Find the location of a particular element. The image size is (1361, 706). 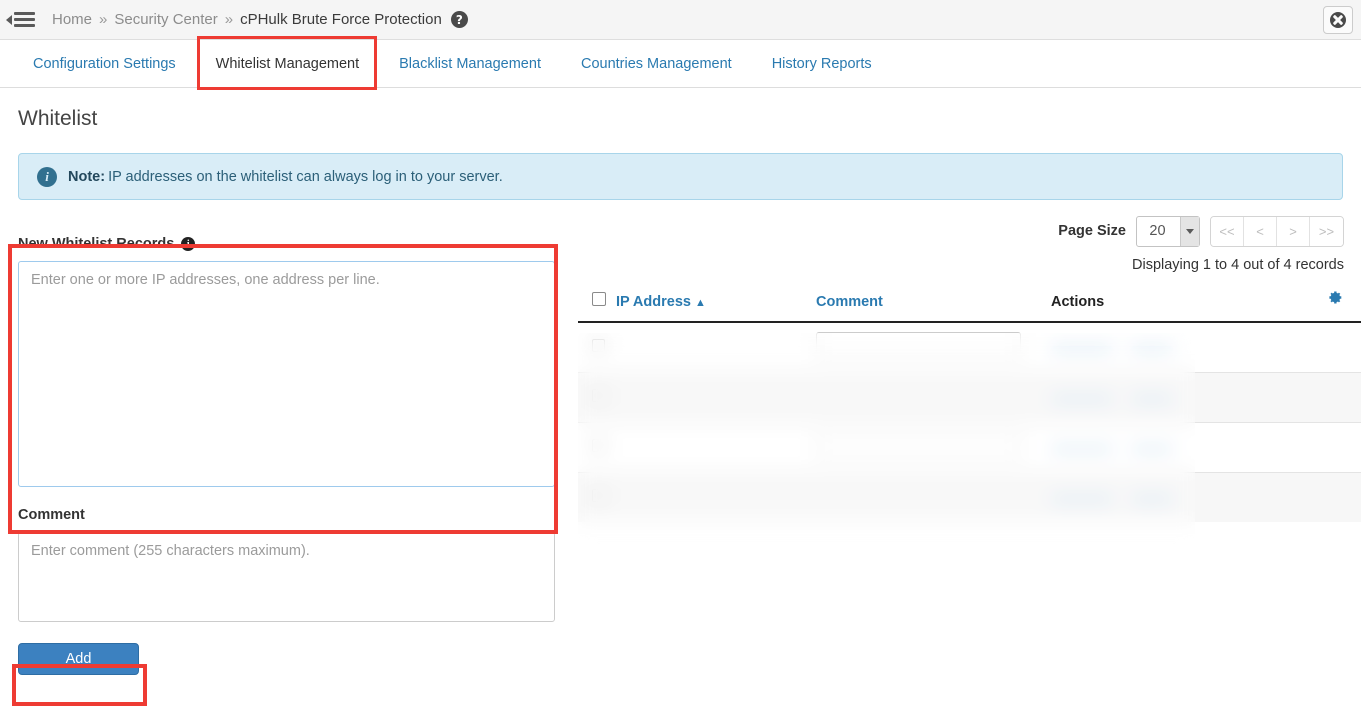

ip-address-header: IP Address ▲ is located at coordinates (716, 306).